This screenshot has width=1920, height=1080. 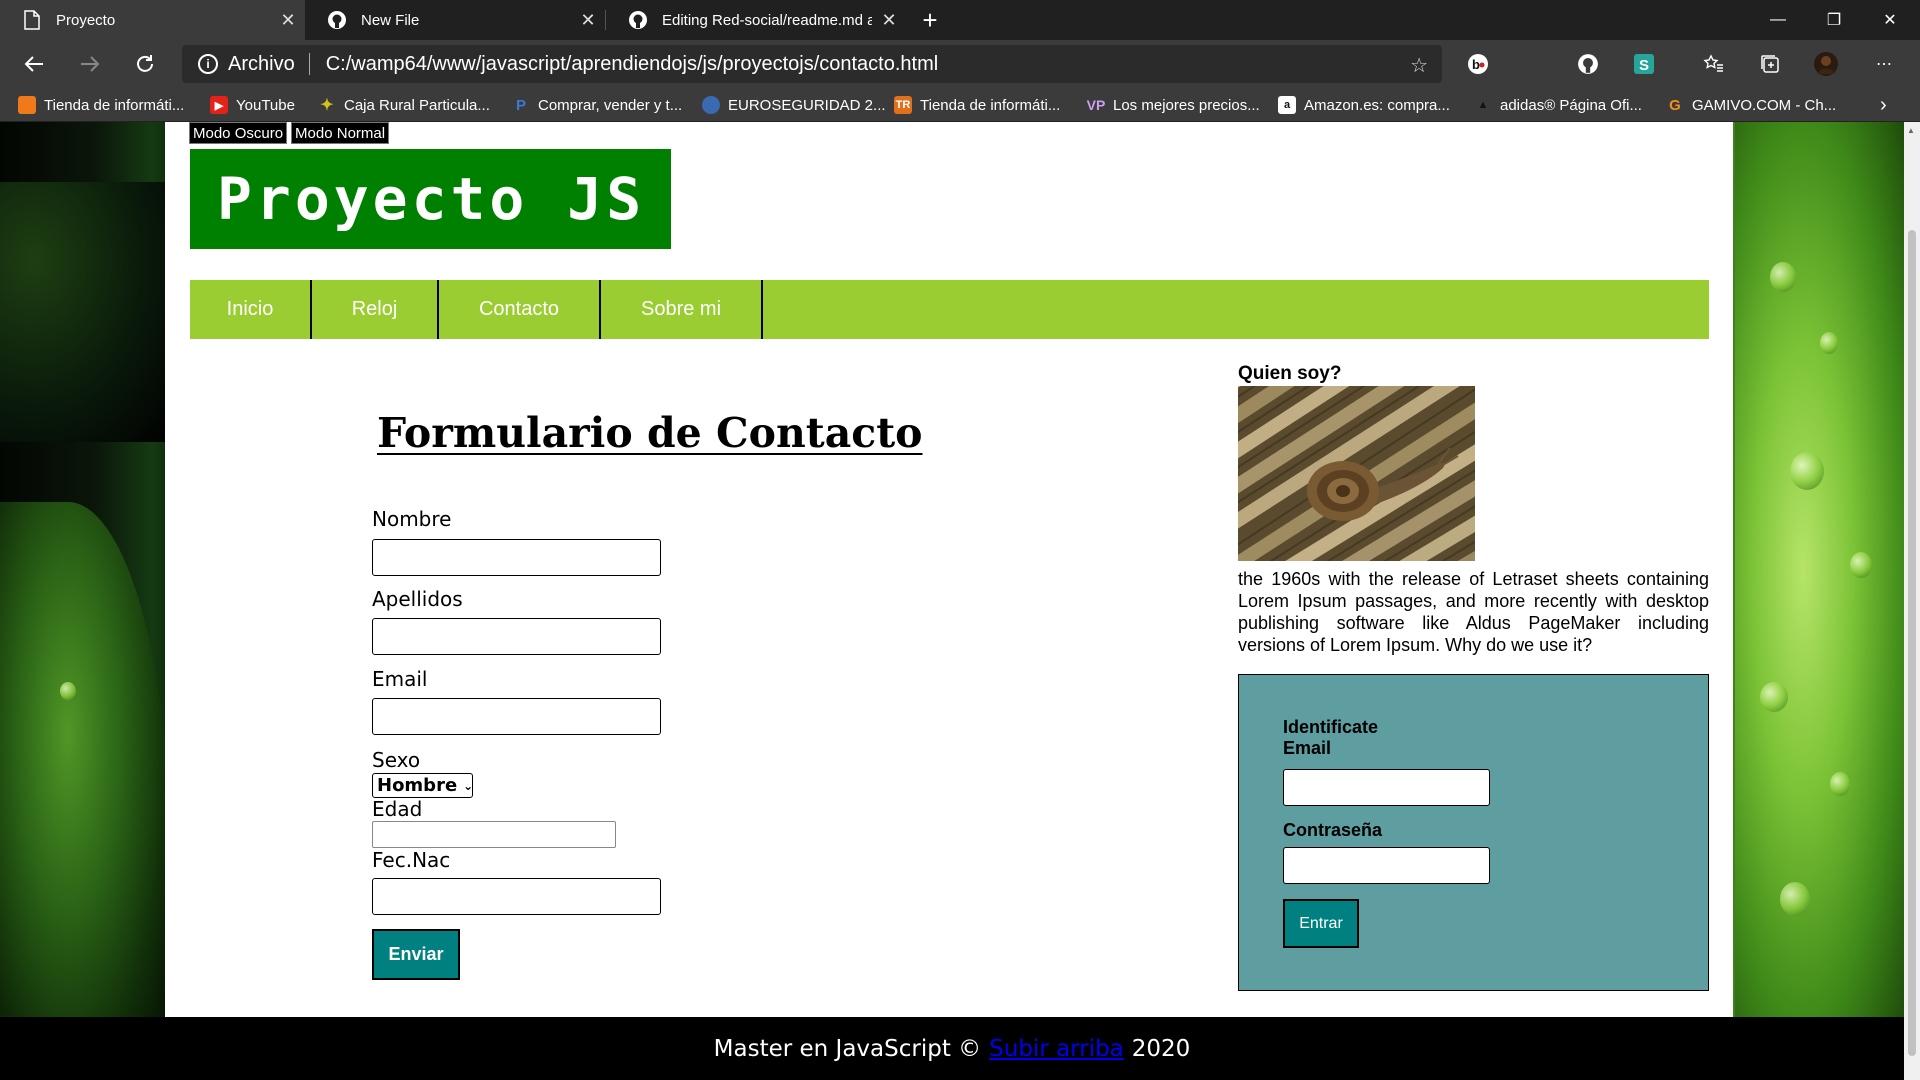 I want to click on login-heading: Identificate, so click(x=1331, y=727).